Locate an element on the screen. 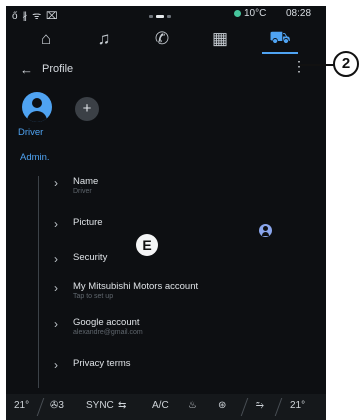 This screenshot has height=420, width=362. outside-temperature: 10°C is located at coordinates (250, 13).